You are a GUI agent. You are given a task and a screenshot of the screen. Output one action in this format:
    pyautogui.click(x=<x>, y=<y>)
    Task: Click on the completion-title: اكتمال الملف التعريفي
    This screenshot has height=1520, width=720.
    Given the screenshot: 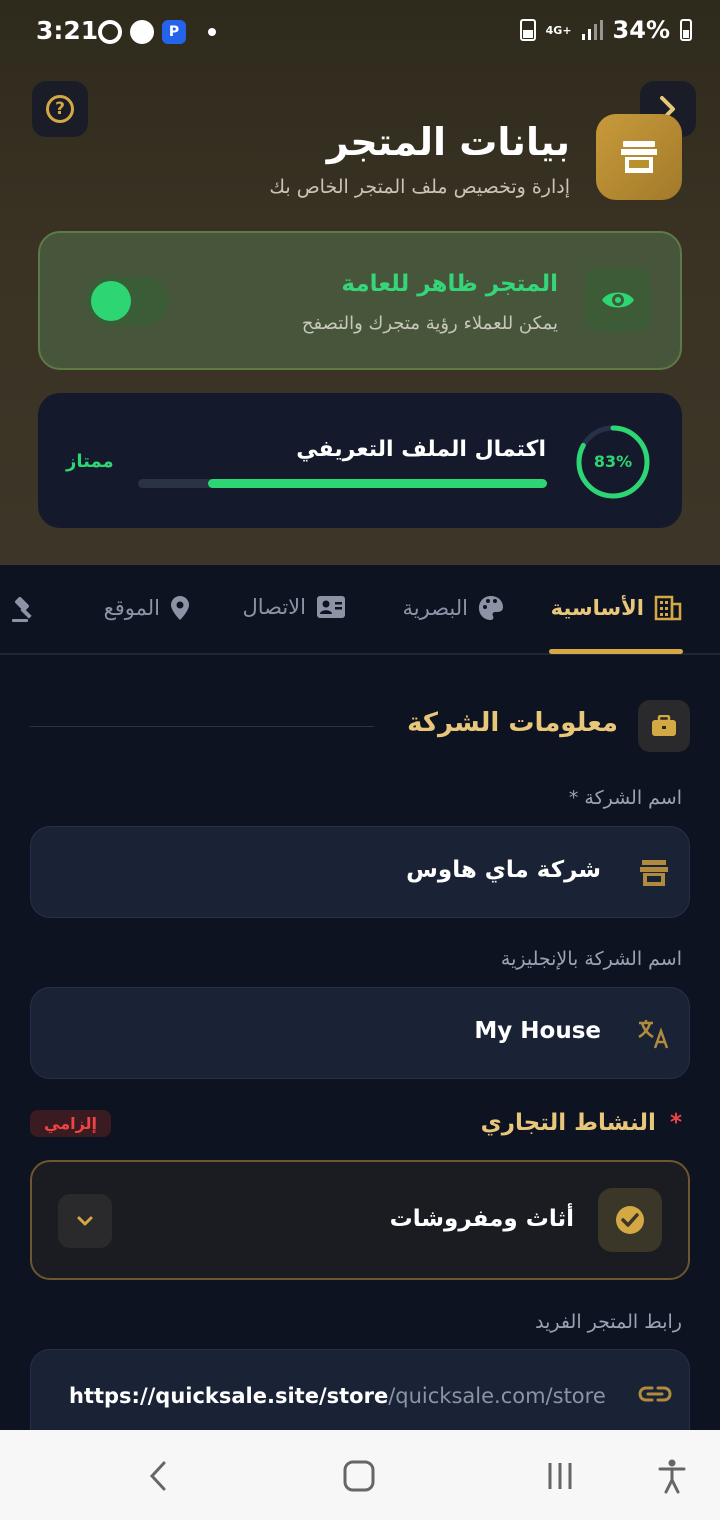 What is the action you would take?
    pyautogui.click(x=421, y=449)
    